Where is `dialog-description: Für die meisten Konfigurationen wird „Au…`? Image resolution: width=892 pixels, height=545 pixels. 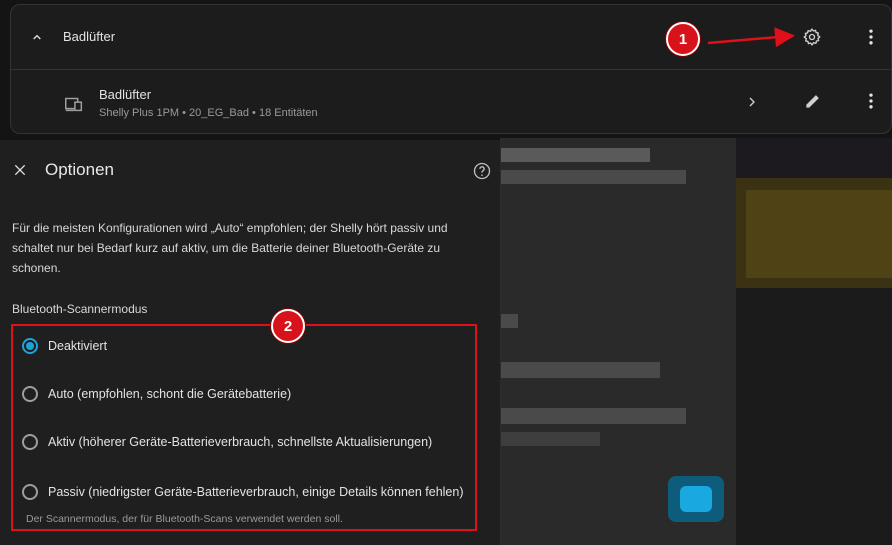 dialog-description: Für die meisten Konfigurationen wird „Au… is located at coordinates (230, 248).